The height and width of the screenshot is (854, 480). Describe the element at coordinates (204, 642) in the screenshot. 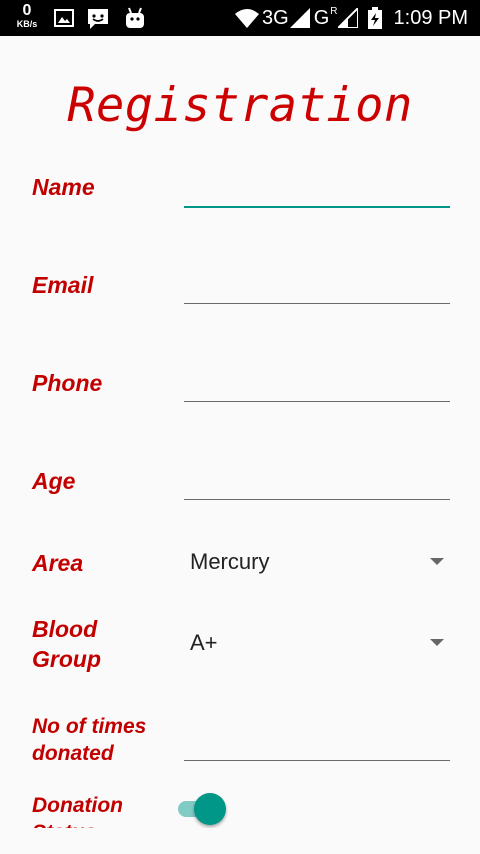

I see `blood-group-selected-value: A+` at that location.